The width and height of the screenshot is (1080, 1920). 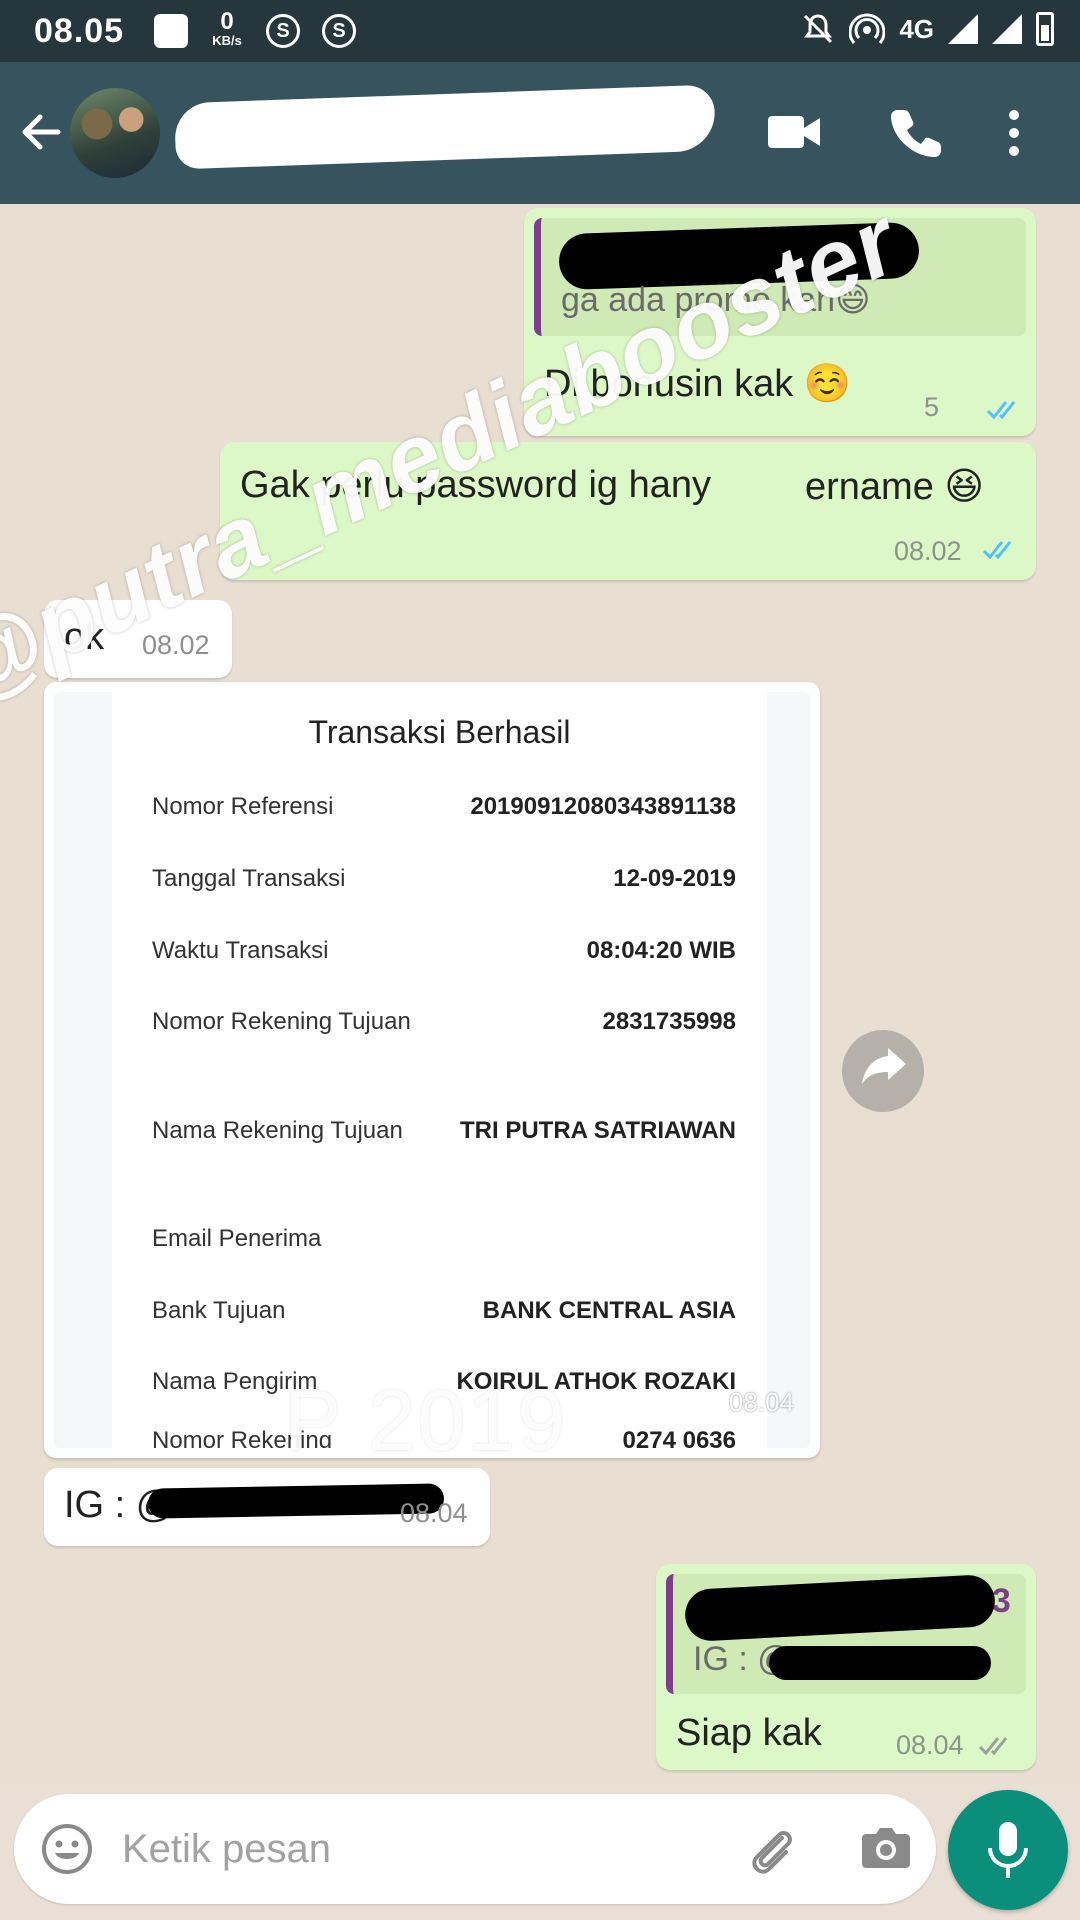 I want to click on voice-call-icon, so click(x=916, y=132).